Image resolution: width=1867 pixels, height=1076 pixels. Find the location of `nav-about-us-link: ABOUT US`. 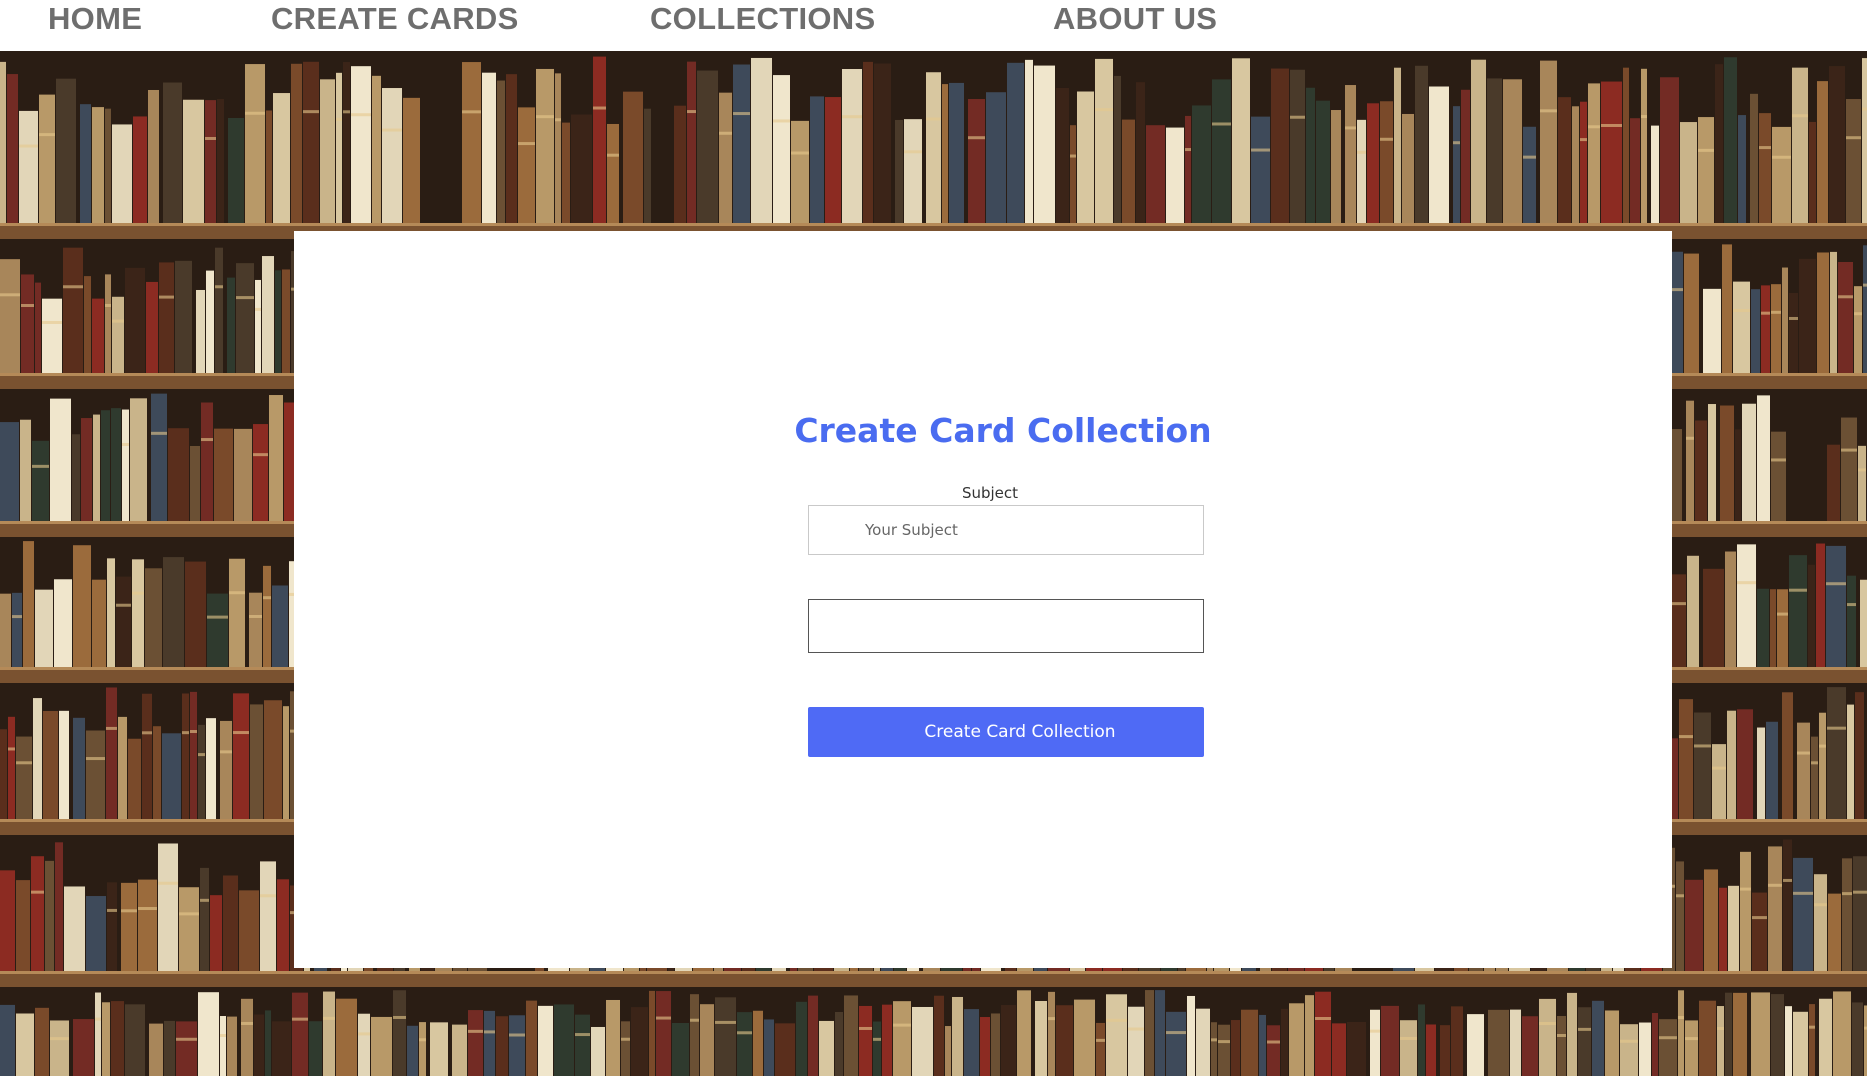

nav-about-us-link: ABOUT US is located at coordinates (1135, 19).